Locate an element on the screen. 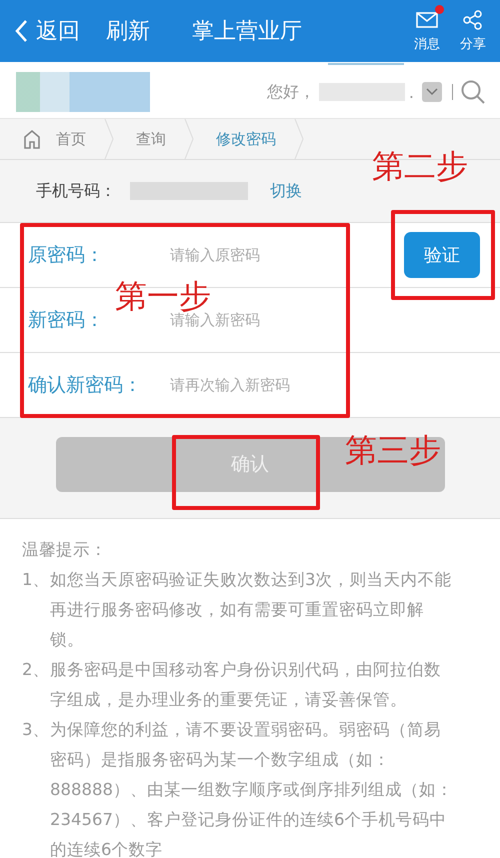  envelope-icon is located at coordinates (427, 20).